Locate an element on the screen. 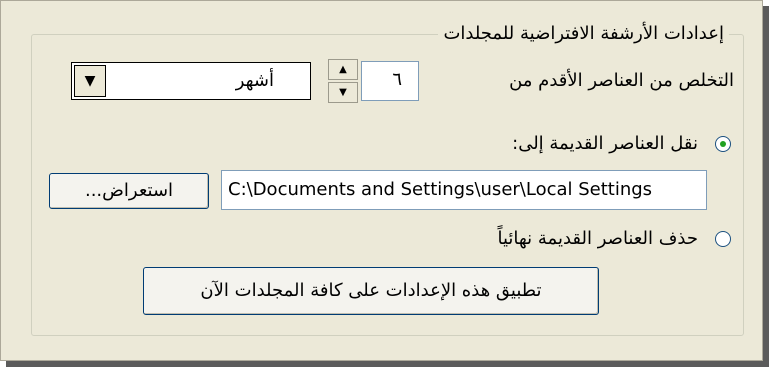 This screenshot has width=769, height=367. age-unit-value: أشهر is located at coordinates (254, 80).